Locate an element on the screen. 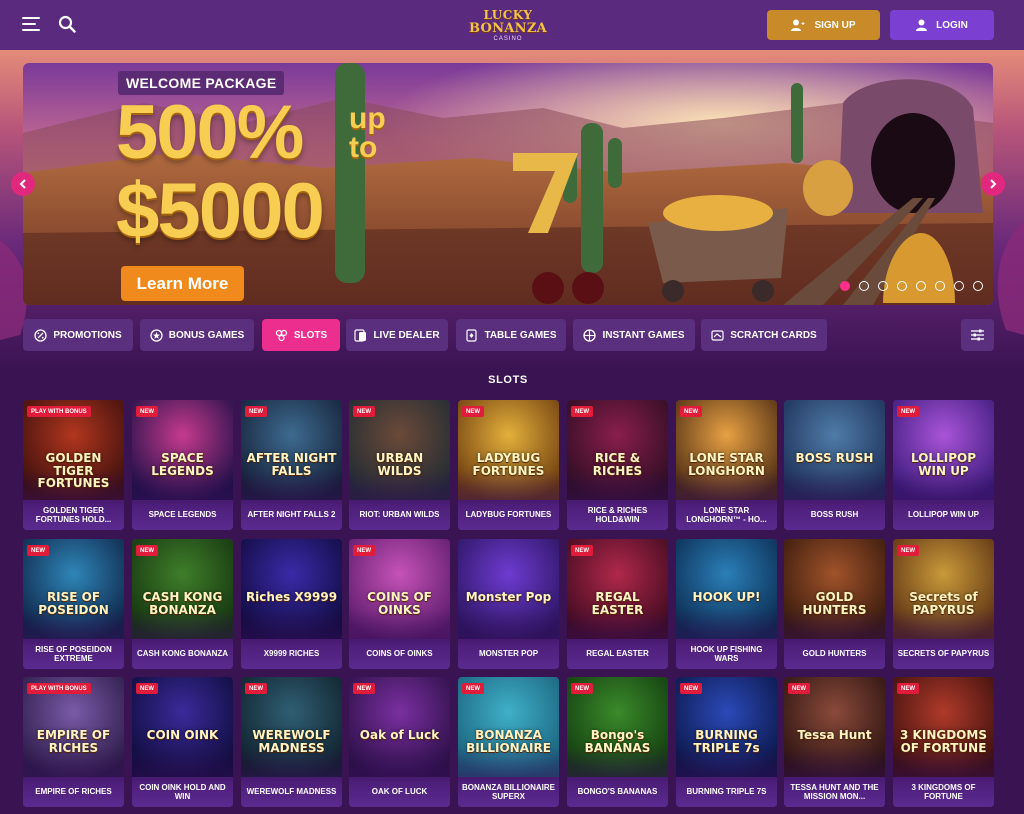  game-logo-text: Bongo's BANANAS is located at coordinates (617, 741).